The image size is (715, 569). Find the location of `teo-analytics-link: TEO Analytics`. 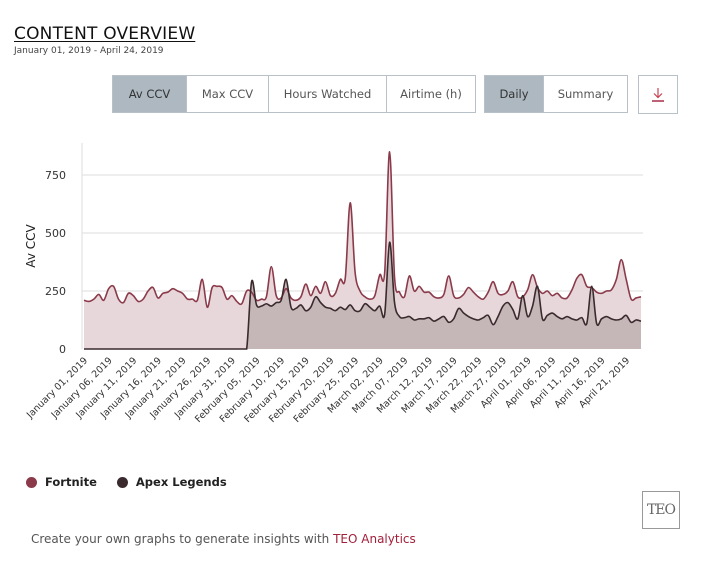

teo-analytics-link: TEO Analytics is located at coordinates (374, 539).